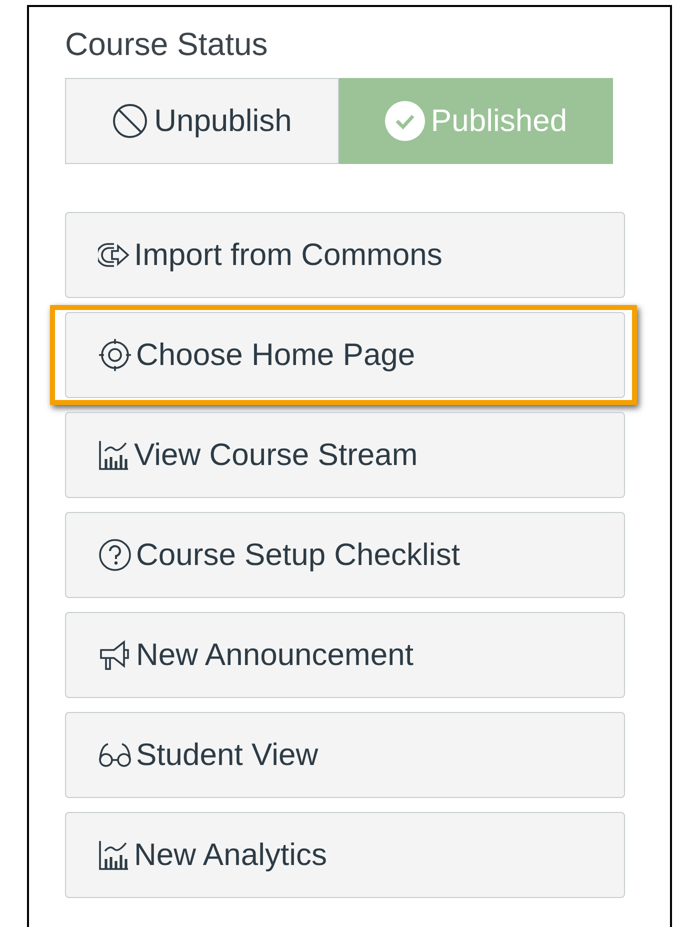 This screenshot has width=682, height=927. What do you see at coordinates (115, 355) in the screenshot?
I see `target-icon` at bounding box center [115, 355].